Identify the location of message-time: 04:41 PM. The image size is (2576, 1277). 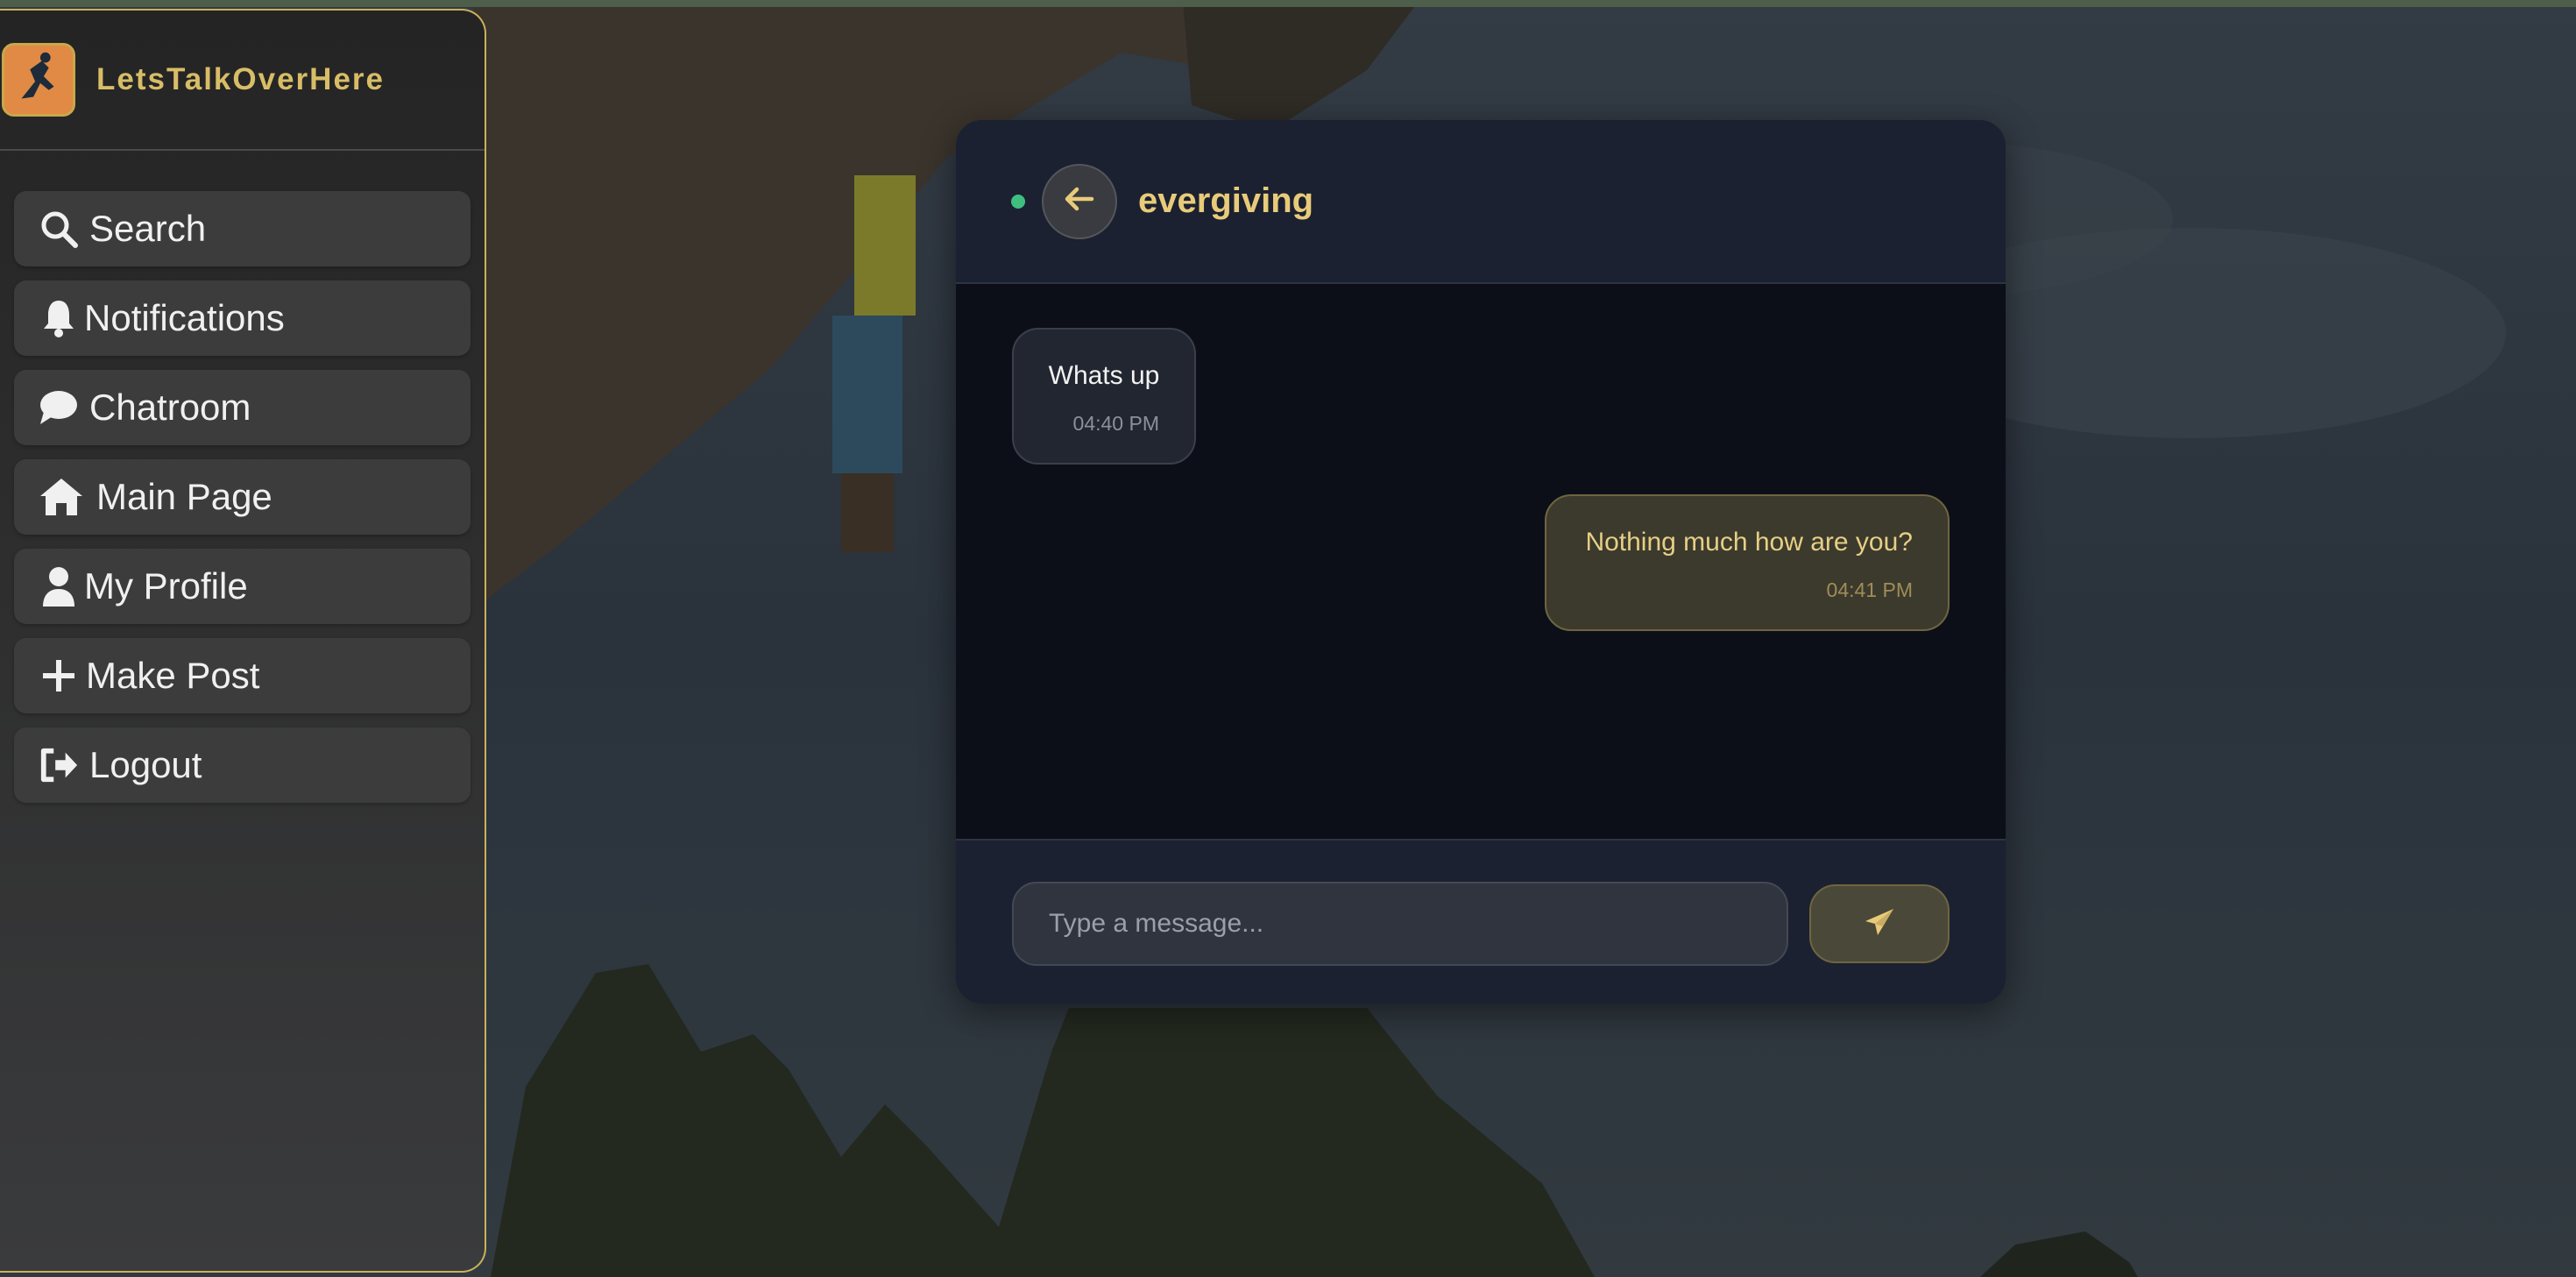
(1869, 589).